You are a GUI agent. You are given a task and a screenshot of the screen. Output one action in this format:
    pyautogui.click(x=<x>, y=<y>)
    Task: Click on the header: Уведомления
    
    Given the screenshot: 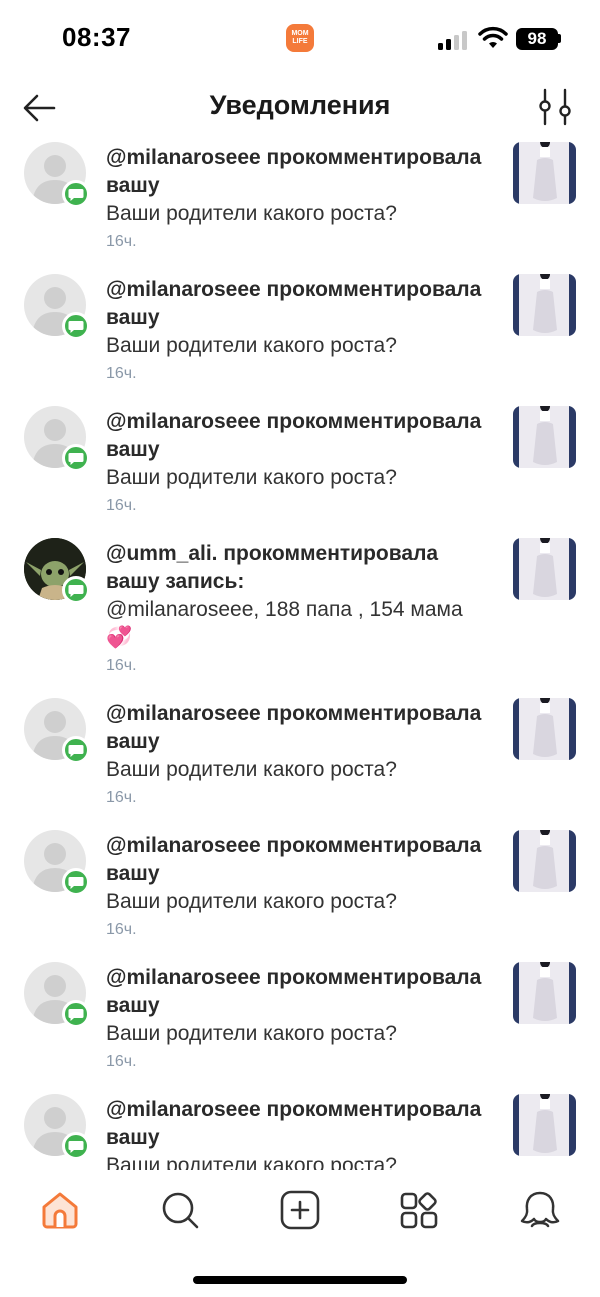 What is the action you would take?
    pyautogui.click(x=300, y=107)
    